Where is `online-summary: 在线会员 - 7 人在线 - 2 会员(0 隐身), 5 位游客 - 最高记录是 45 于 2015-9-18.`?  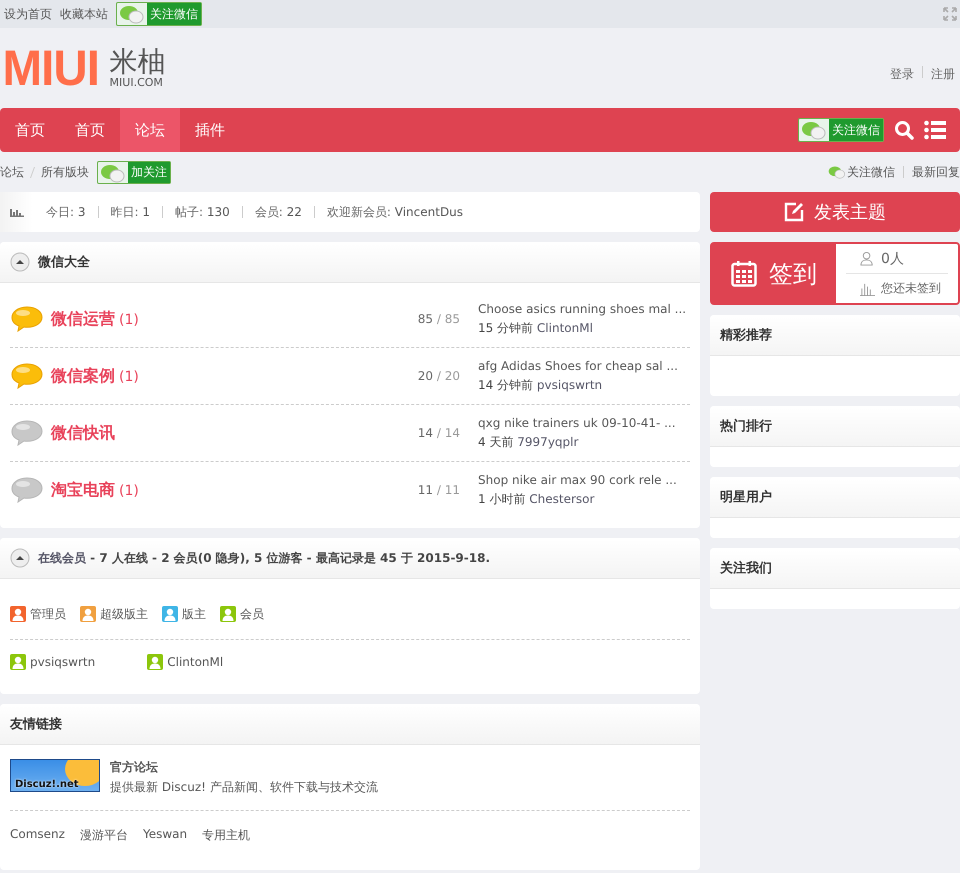 online-summary: 在线会员 - 7 人在线 - 2 会员(0 隐身), 5 位游客 - 最高记录是 45 于 2015-9-18. is located at coordinates (264, 558).